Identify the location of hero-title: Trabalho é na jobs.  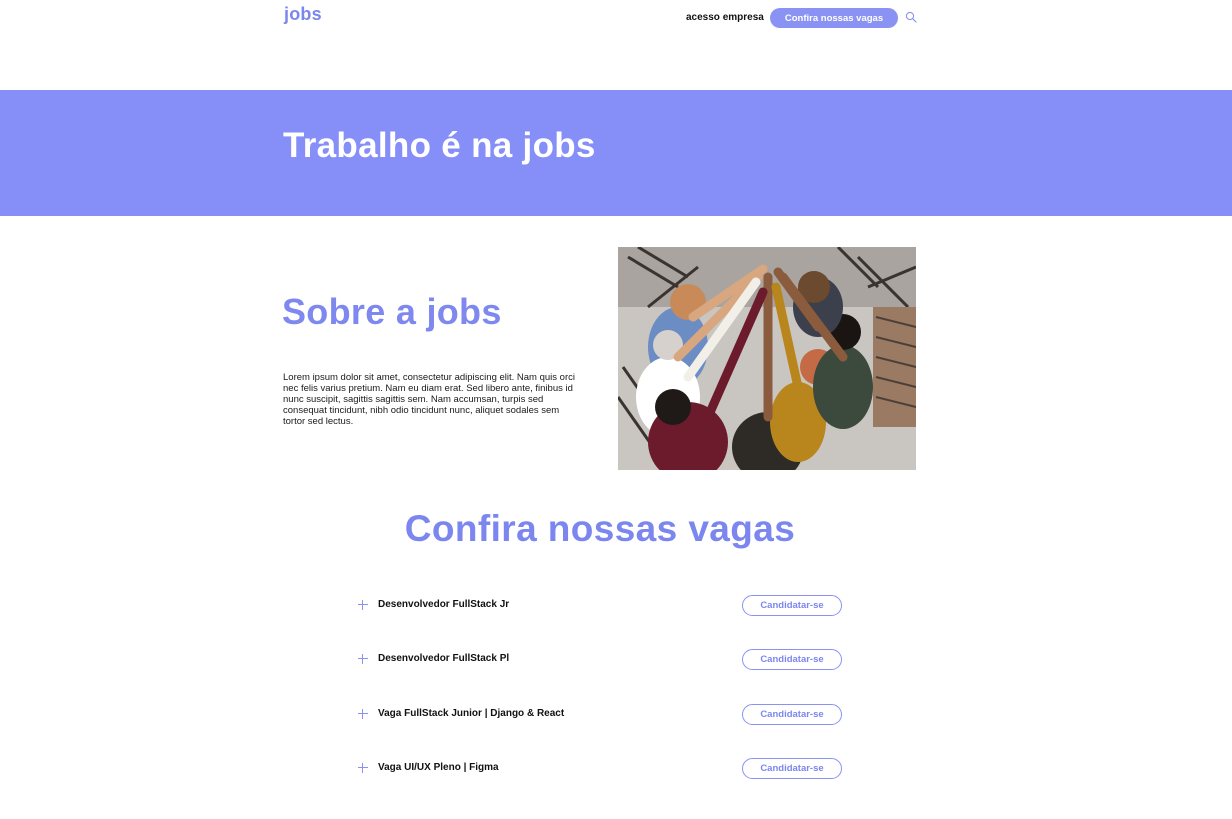
(439, 145).